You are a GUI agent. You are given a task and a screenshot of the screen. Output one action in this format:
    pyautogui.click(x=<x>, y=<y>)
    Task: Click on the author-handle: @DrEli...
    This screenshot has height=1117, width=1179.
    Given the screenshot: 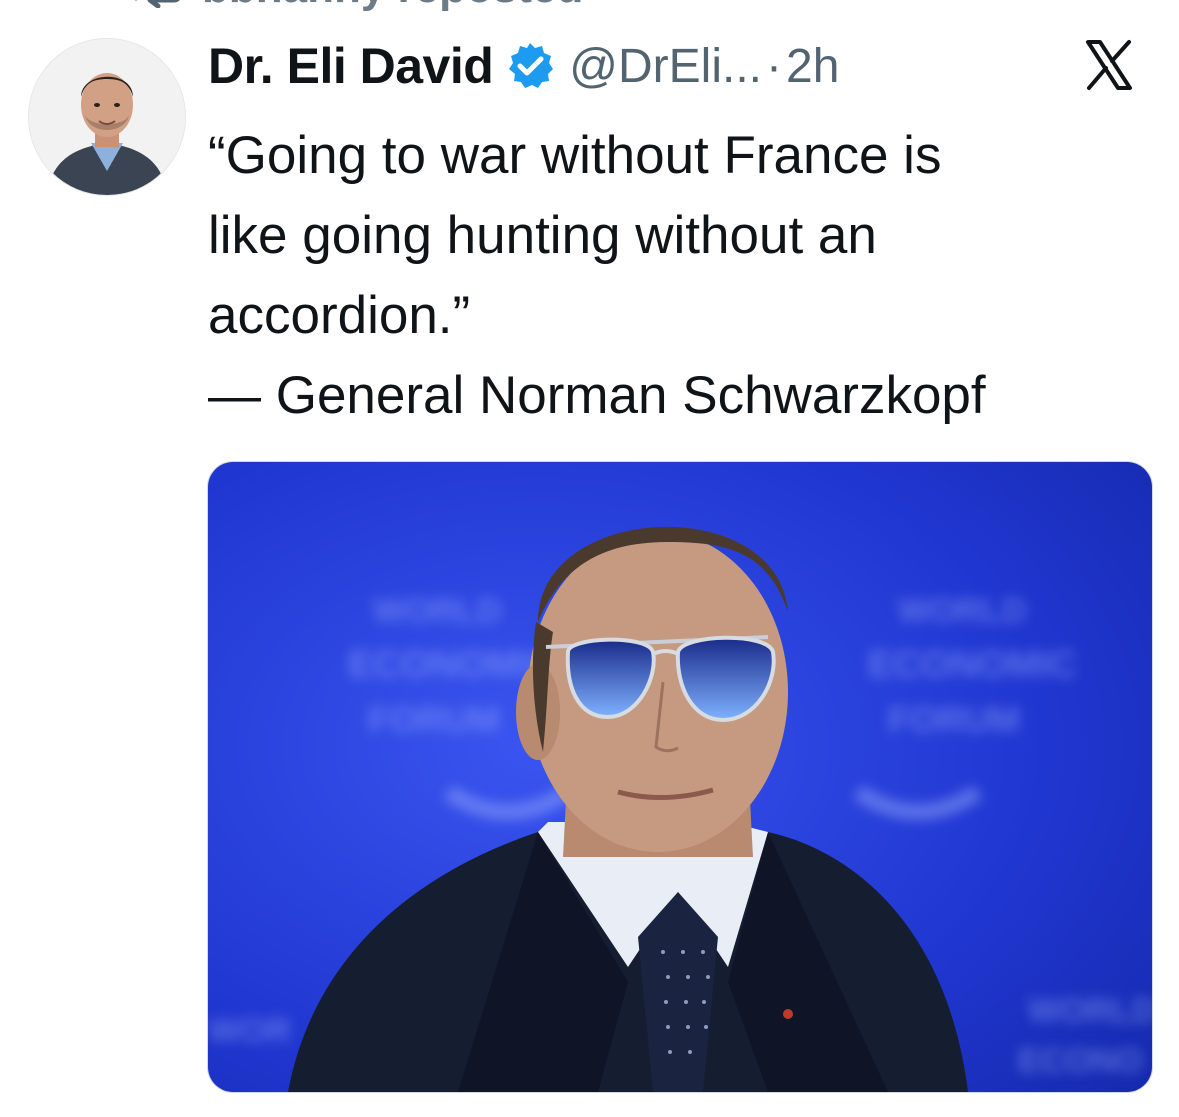 What is the action you would take?
    pyautogui.click(x=665, y=66)
    